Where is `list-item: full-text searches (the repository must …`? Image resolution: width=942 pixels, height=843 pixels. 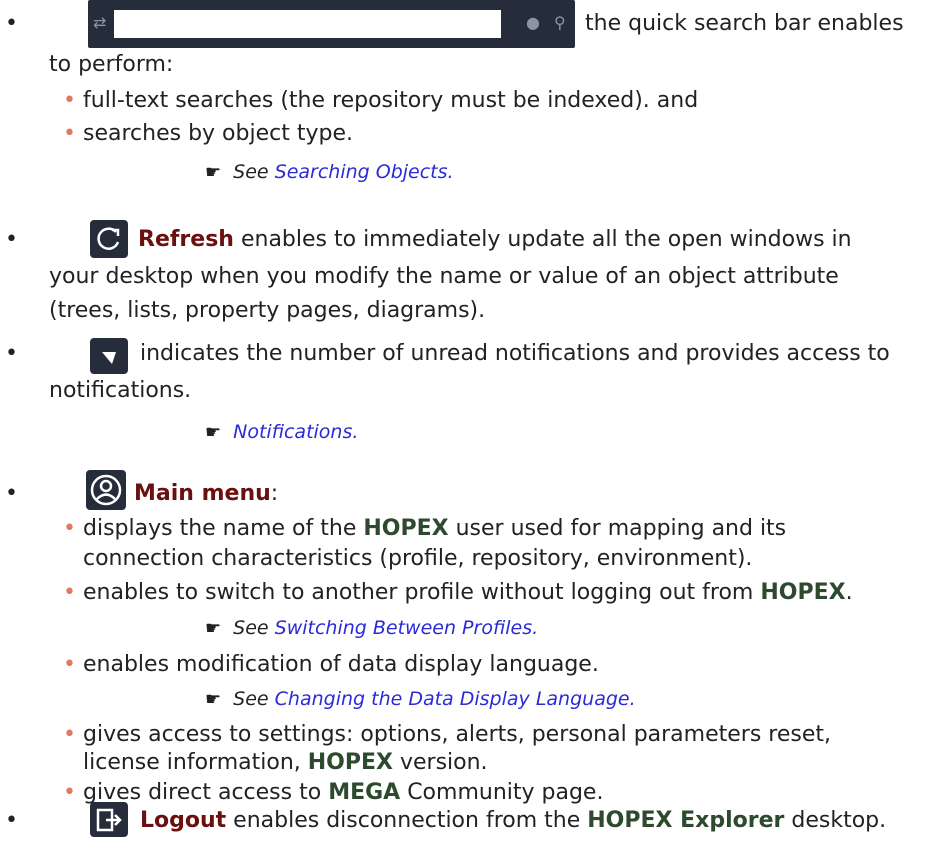
list-item: full-text searches (the repository must … is located at coordinates (391, 100).